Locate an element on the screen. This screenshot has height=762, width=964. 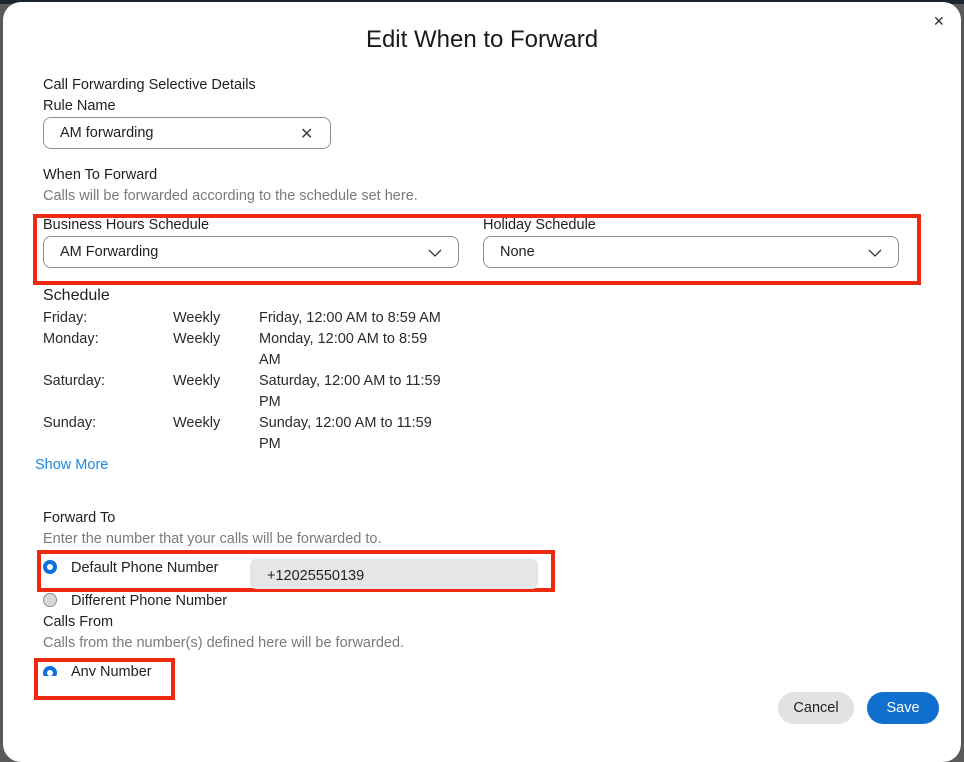
dialog-title: Edit When to Forward is located at coordinates (482, 39).